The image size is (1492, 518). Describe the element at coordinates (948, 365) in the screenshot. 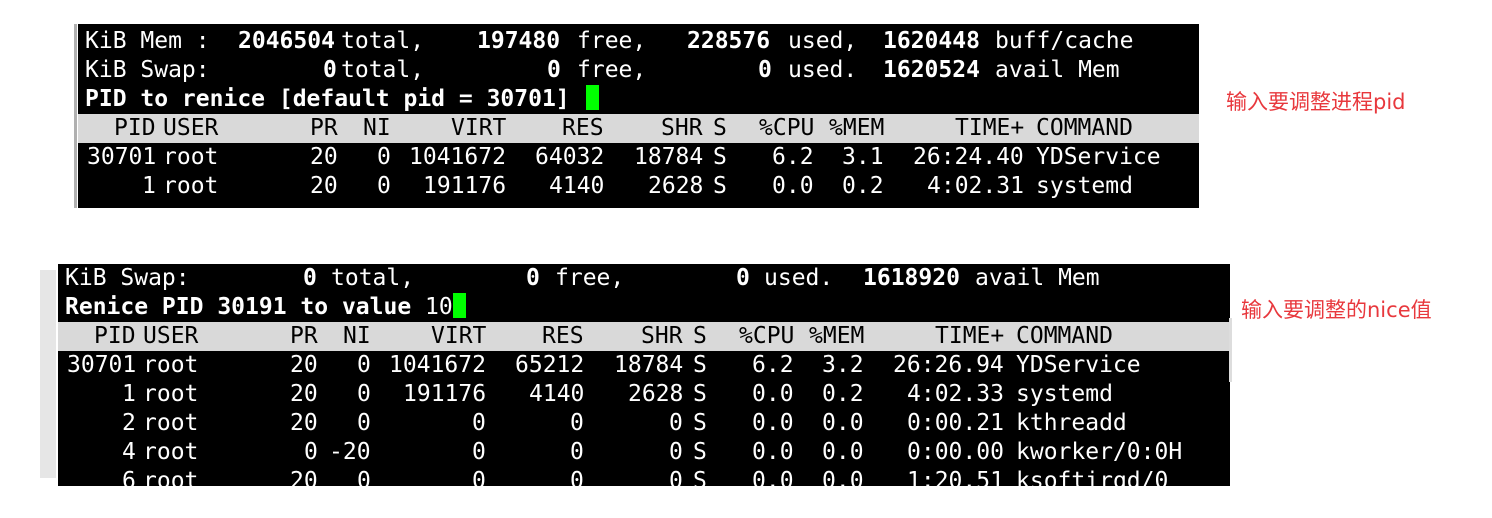

I see `cell-time: 26:26.94` at that location.